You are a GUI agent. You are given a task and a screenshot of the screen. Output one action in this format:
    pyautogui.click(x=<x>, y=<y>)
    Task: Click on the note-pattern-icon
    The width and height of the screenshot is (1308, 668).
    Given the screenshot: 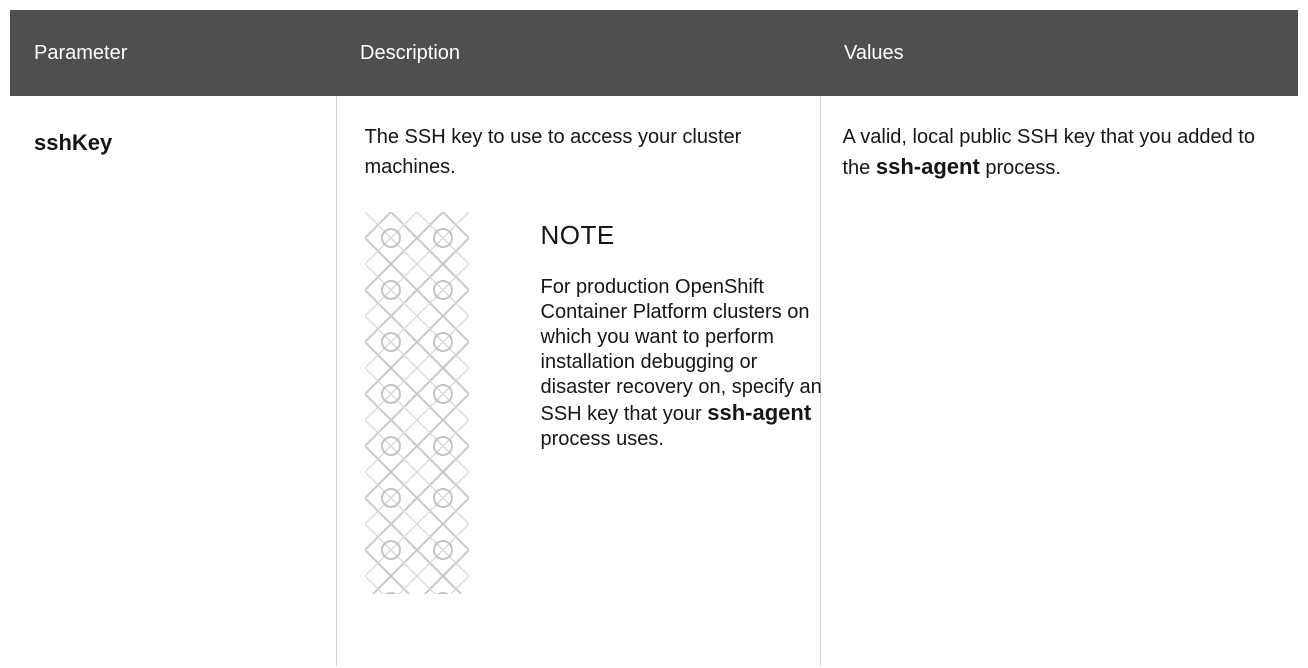 What is the action you would take?
    pyautogui.click(x=416, y=403)
    